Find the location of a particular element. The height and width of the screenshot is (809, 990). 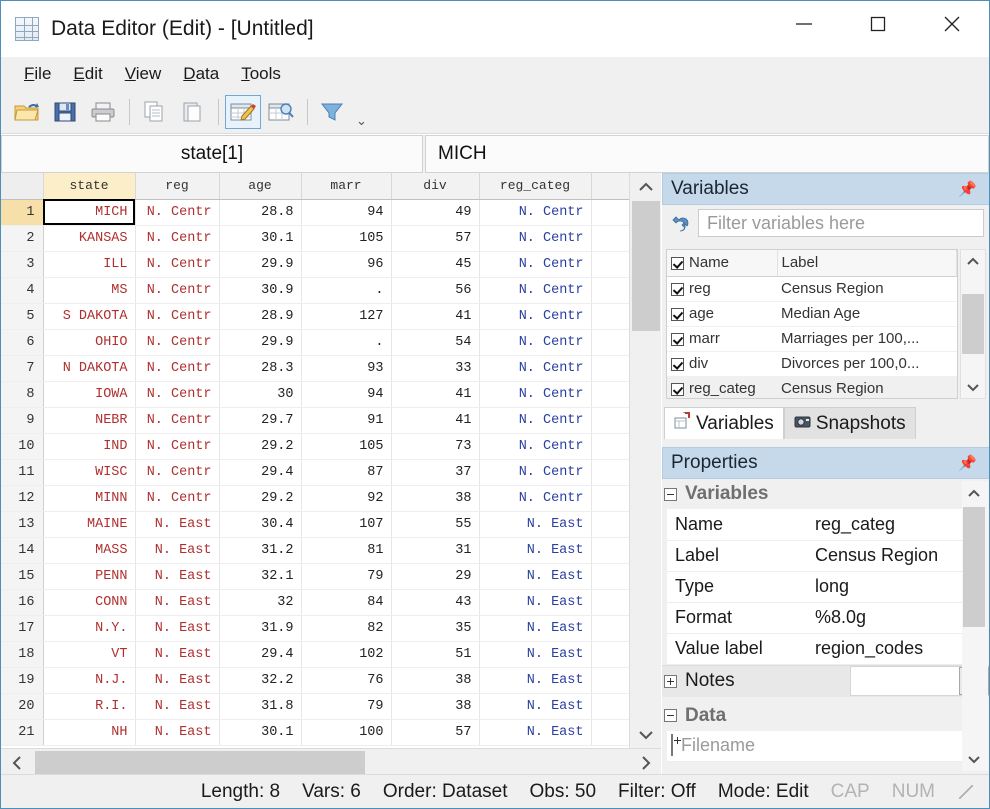

properties-scroll-down-icon is located at coordinates (974, 759).